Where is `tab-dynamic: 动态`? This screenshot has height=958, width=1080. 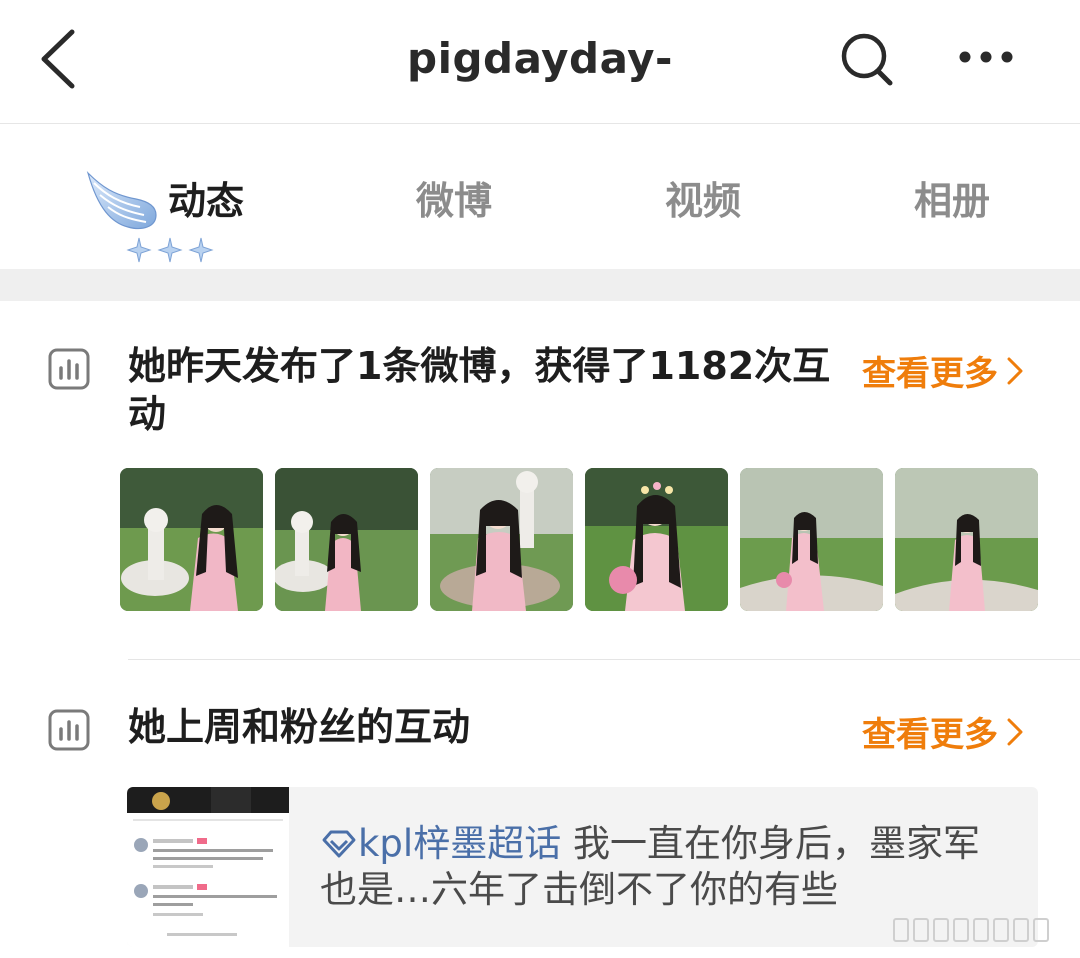
tab-dynamic: 动态 is located at coordinates (206, 197).